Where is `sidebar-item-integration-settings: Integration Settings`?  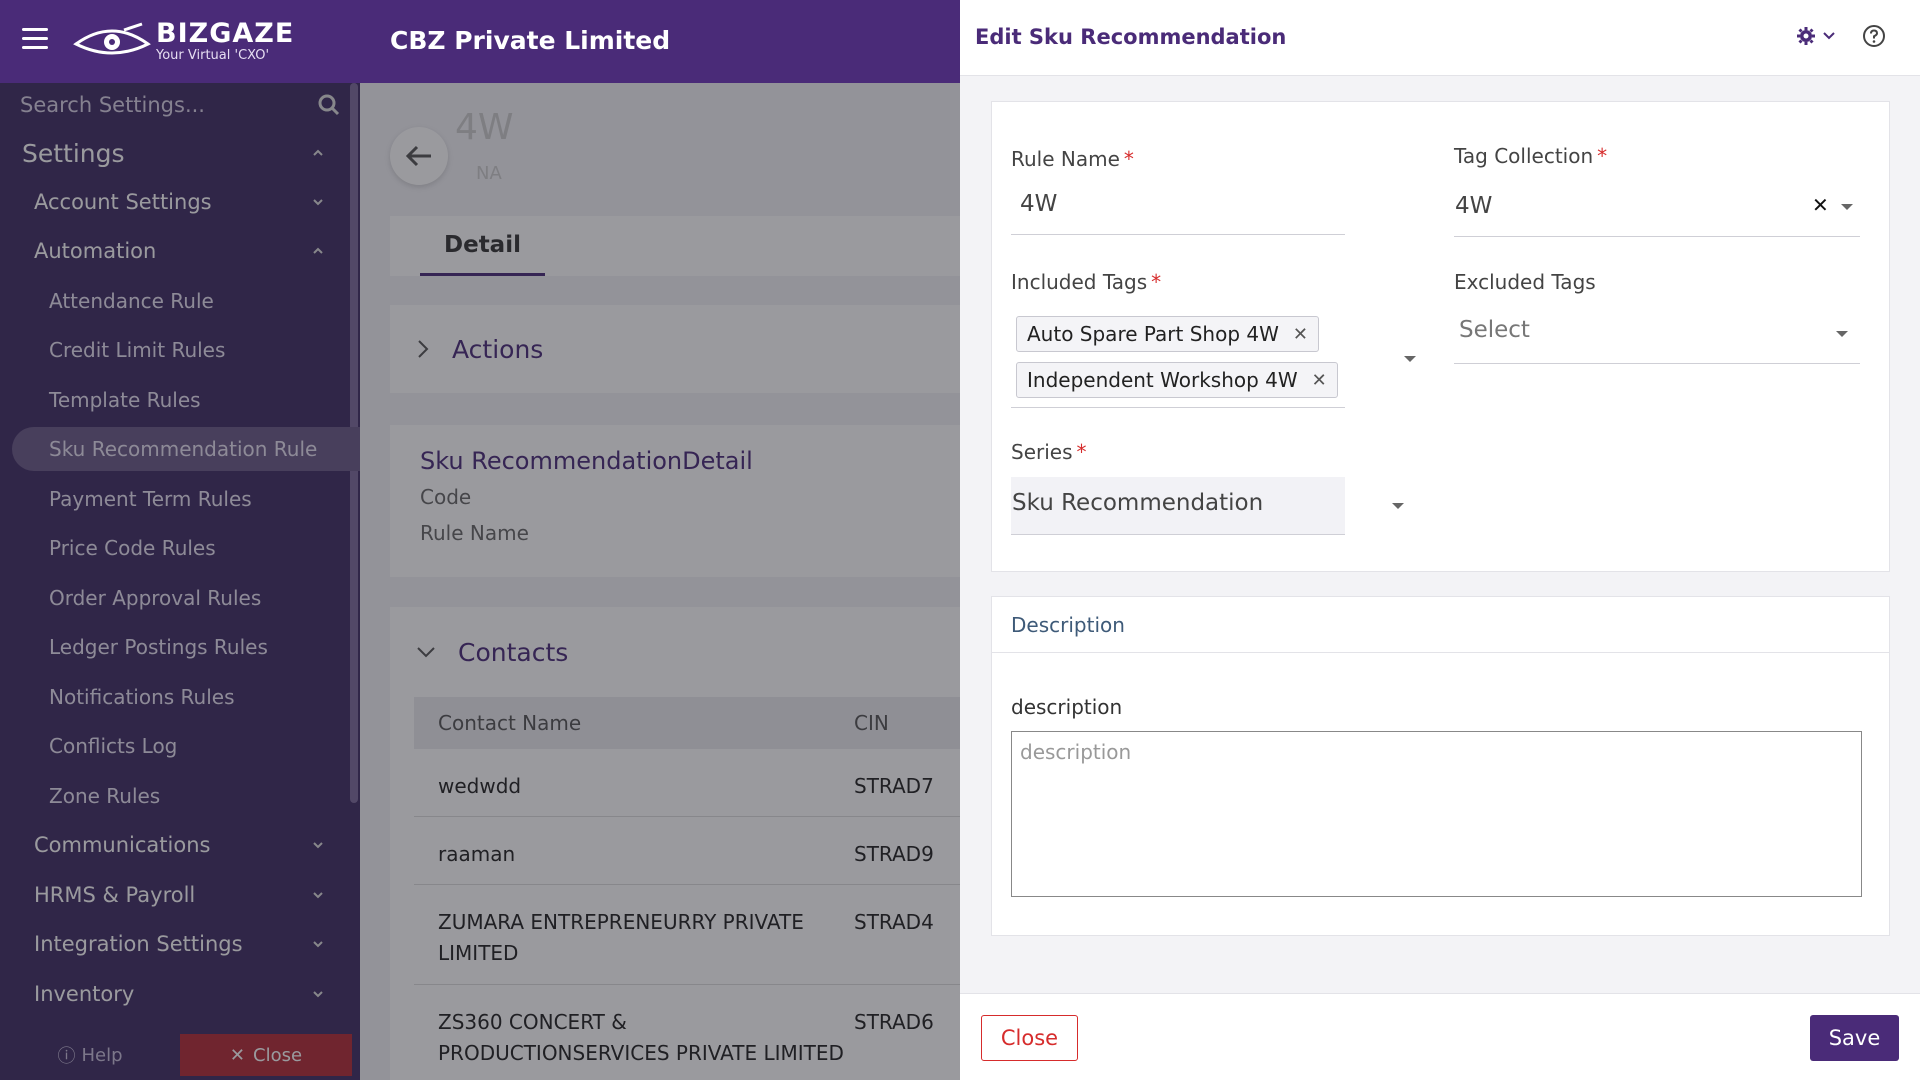 sidebar-item-integration-settings: Integration Settings is located at coordinates (175, 944).